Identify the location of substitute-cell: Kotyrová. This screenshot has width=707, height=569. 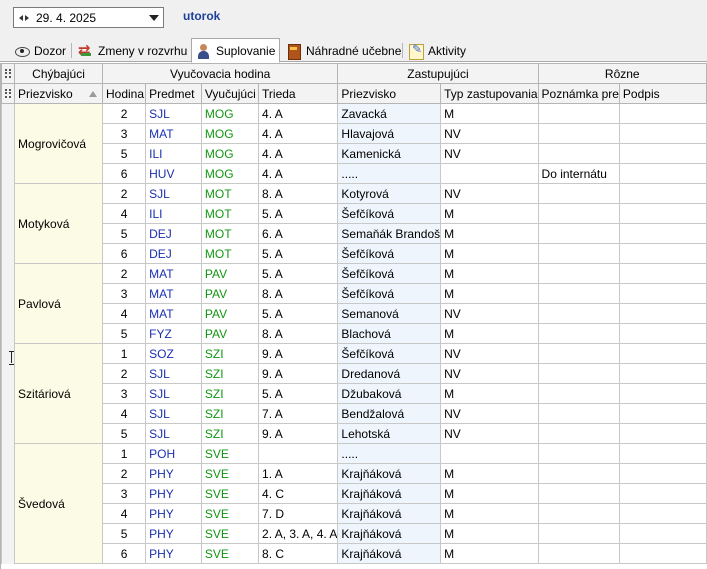
(389, 193).